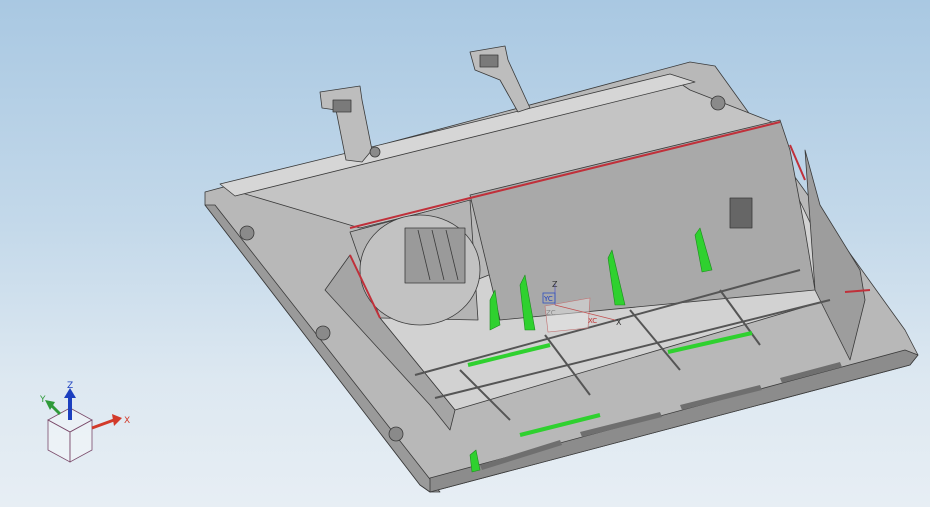 Image resolution: width=930 pixels, height=507 pixels. Describe the element at coordinates (741, 213) in the screenshot. I see `wall-window` at that location.